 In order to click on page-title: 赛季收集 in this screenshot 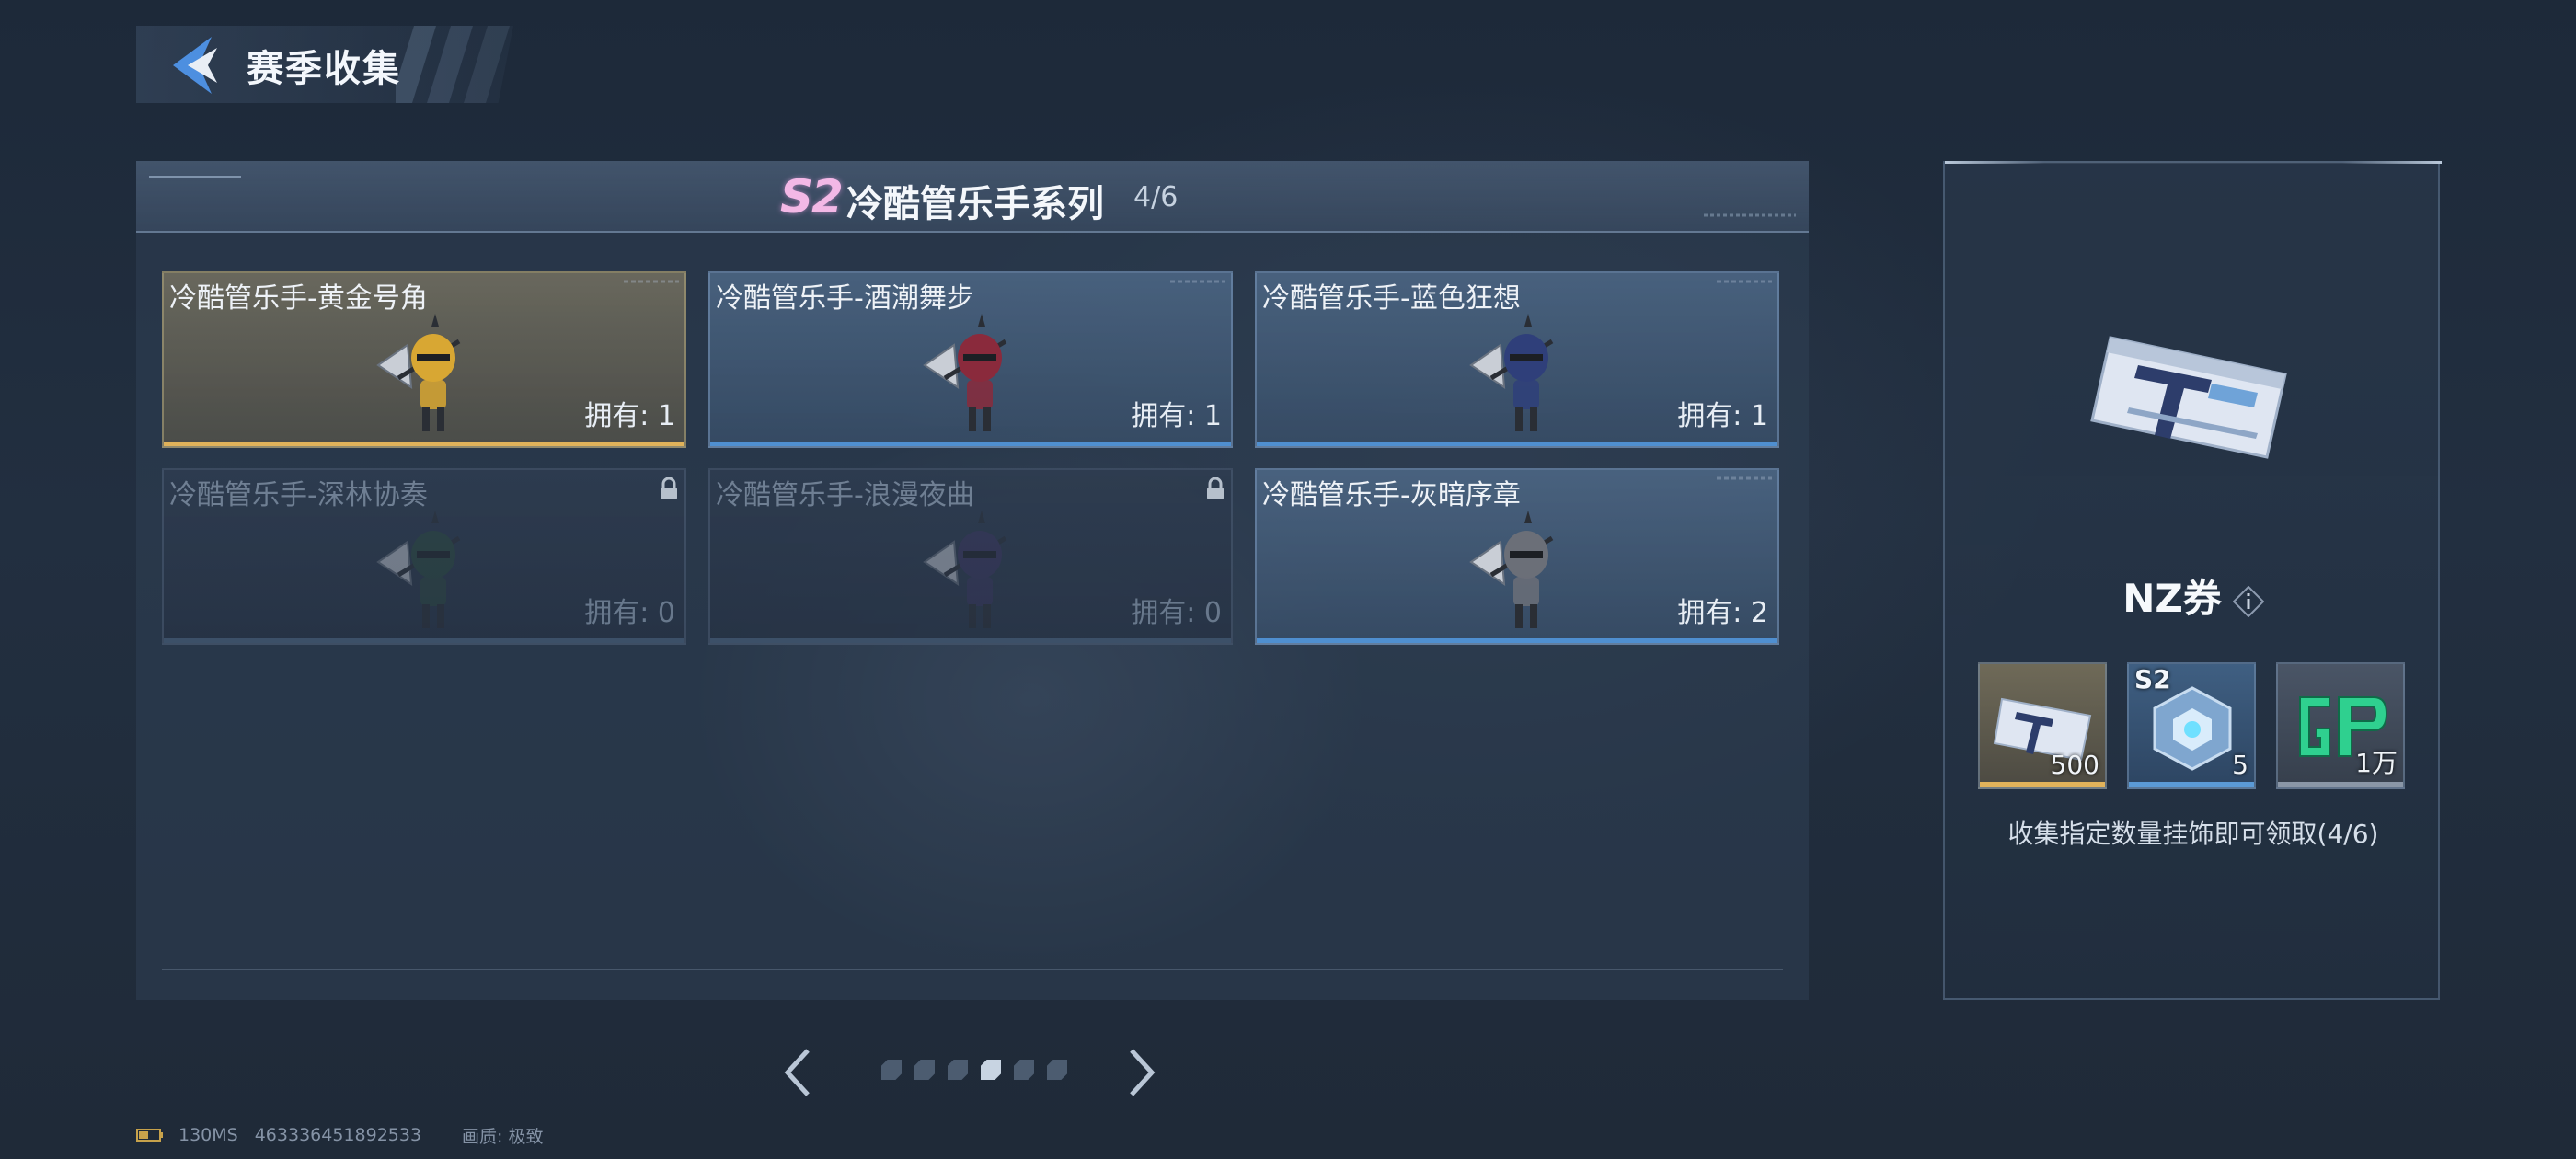, I will do `click(324, 69)`.